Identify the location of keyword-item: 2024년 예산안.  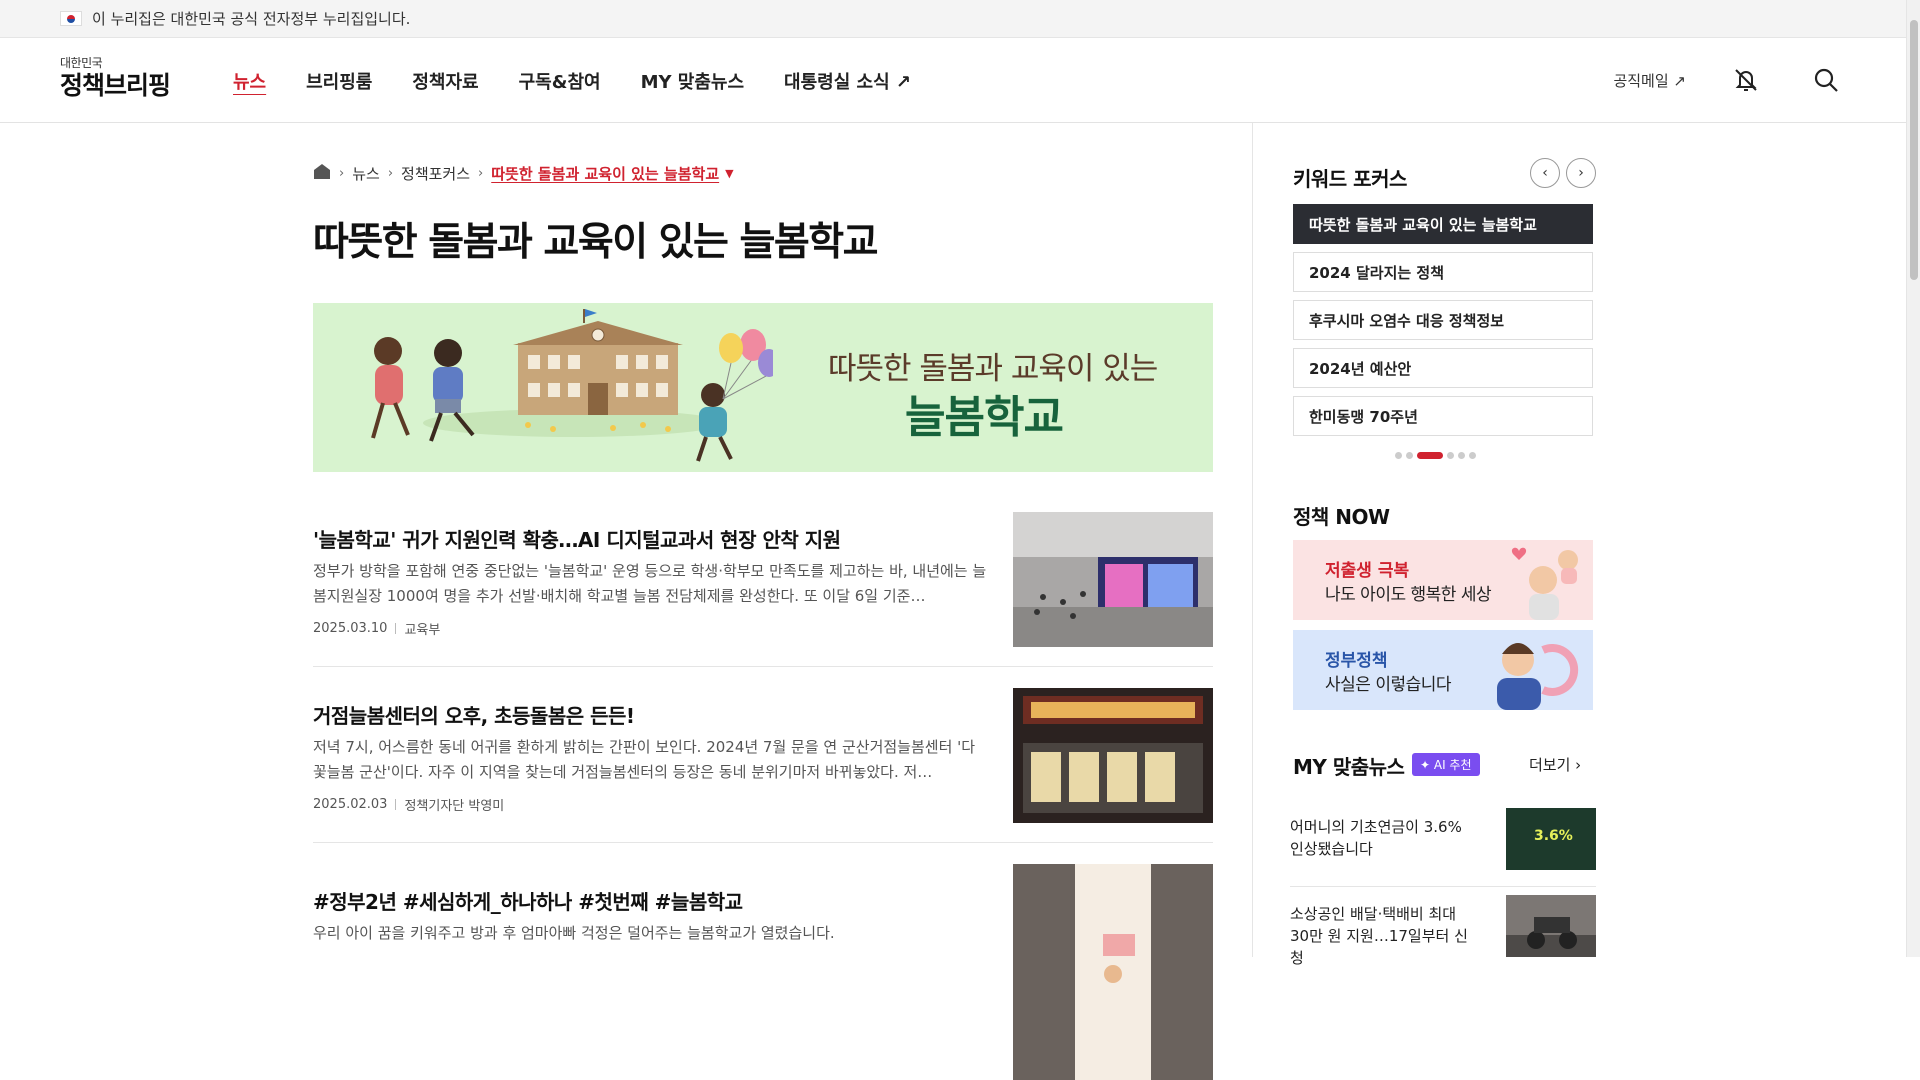
(1443, 368).